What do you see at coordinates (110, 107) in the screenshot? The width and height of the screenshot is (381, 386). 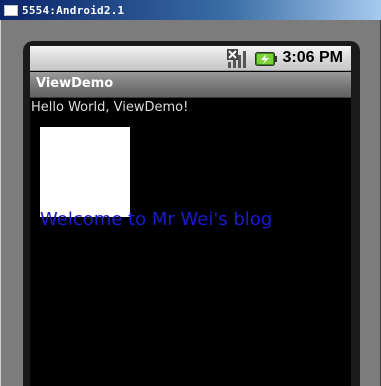 I see `hello-text: Hello World, ViewDemo!` at bounding box center [110, 107].